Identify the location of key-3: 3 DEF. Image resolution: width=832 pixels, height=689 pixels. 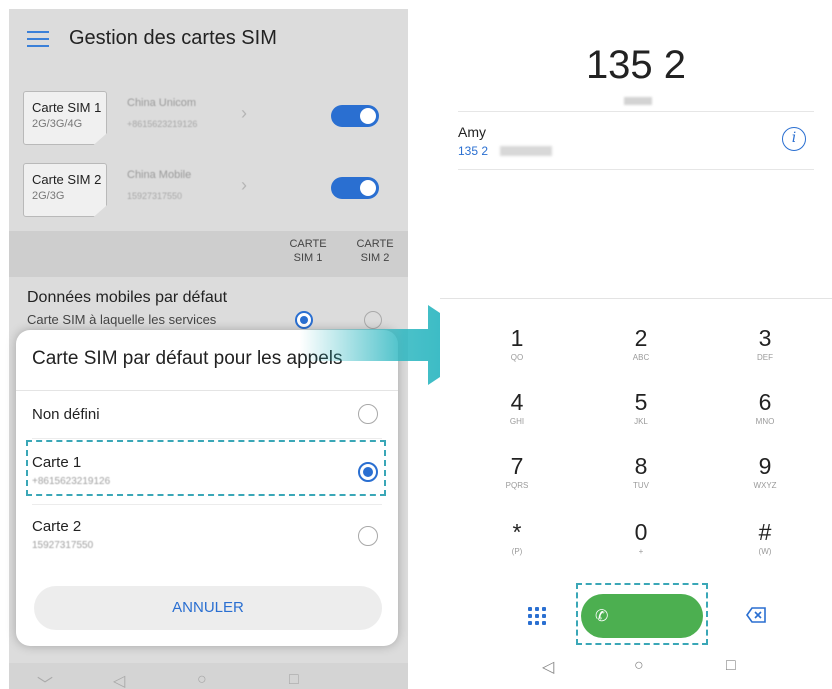
(765, 343).